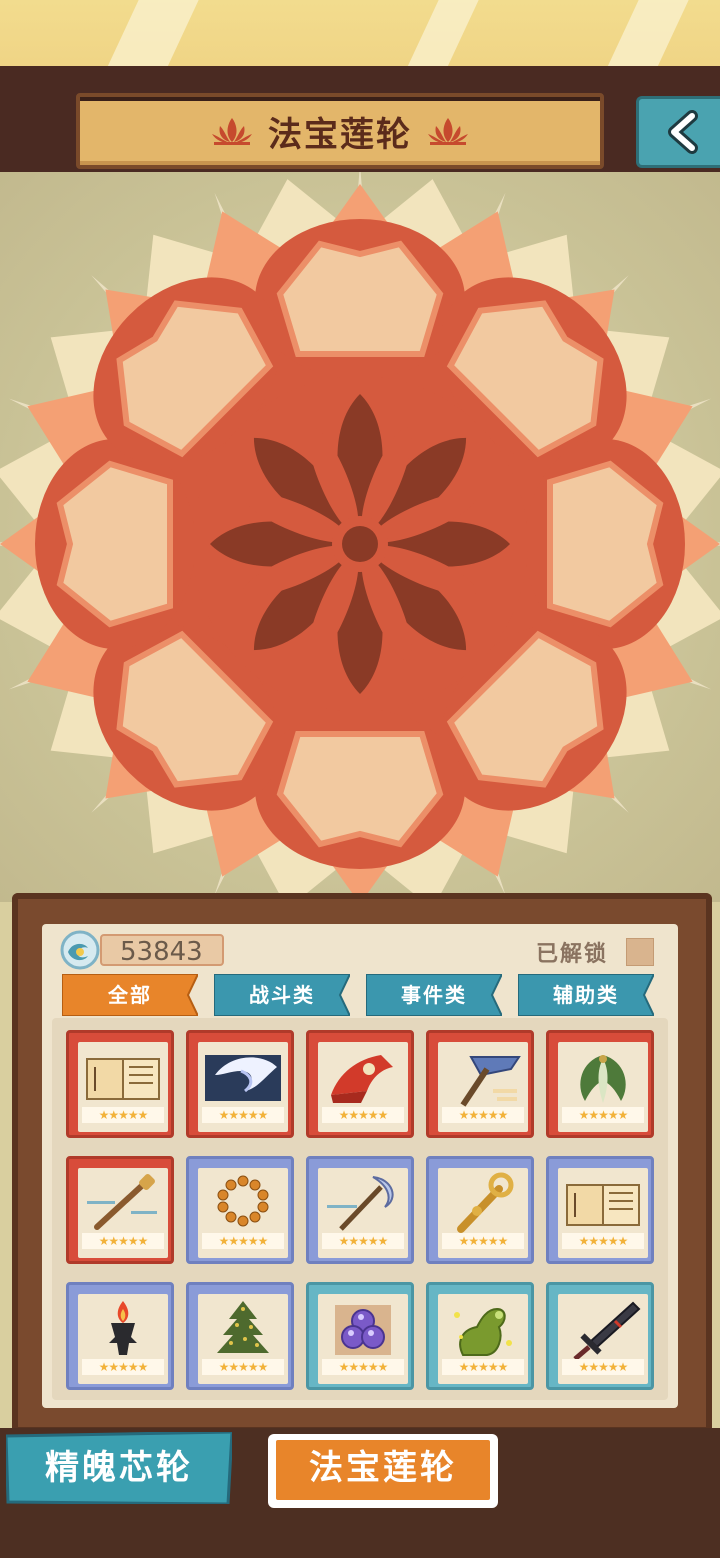 The width and height of the screenshot is (720, 1558). I want to click on back-button, so click(678, 132).